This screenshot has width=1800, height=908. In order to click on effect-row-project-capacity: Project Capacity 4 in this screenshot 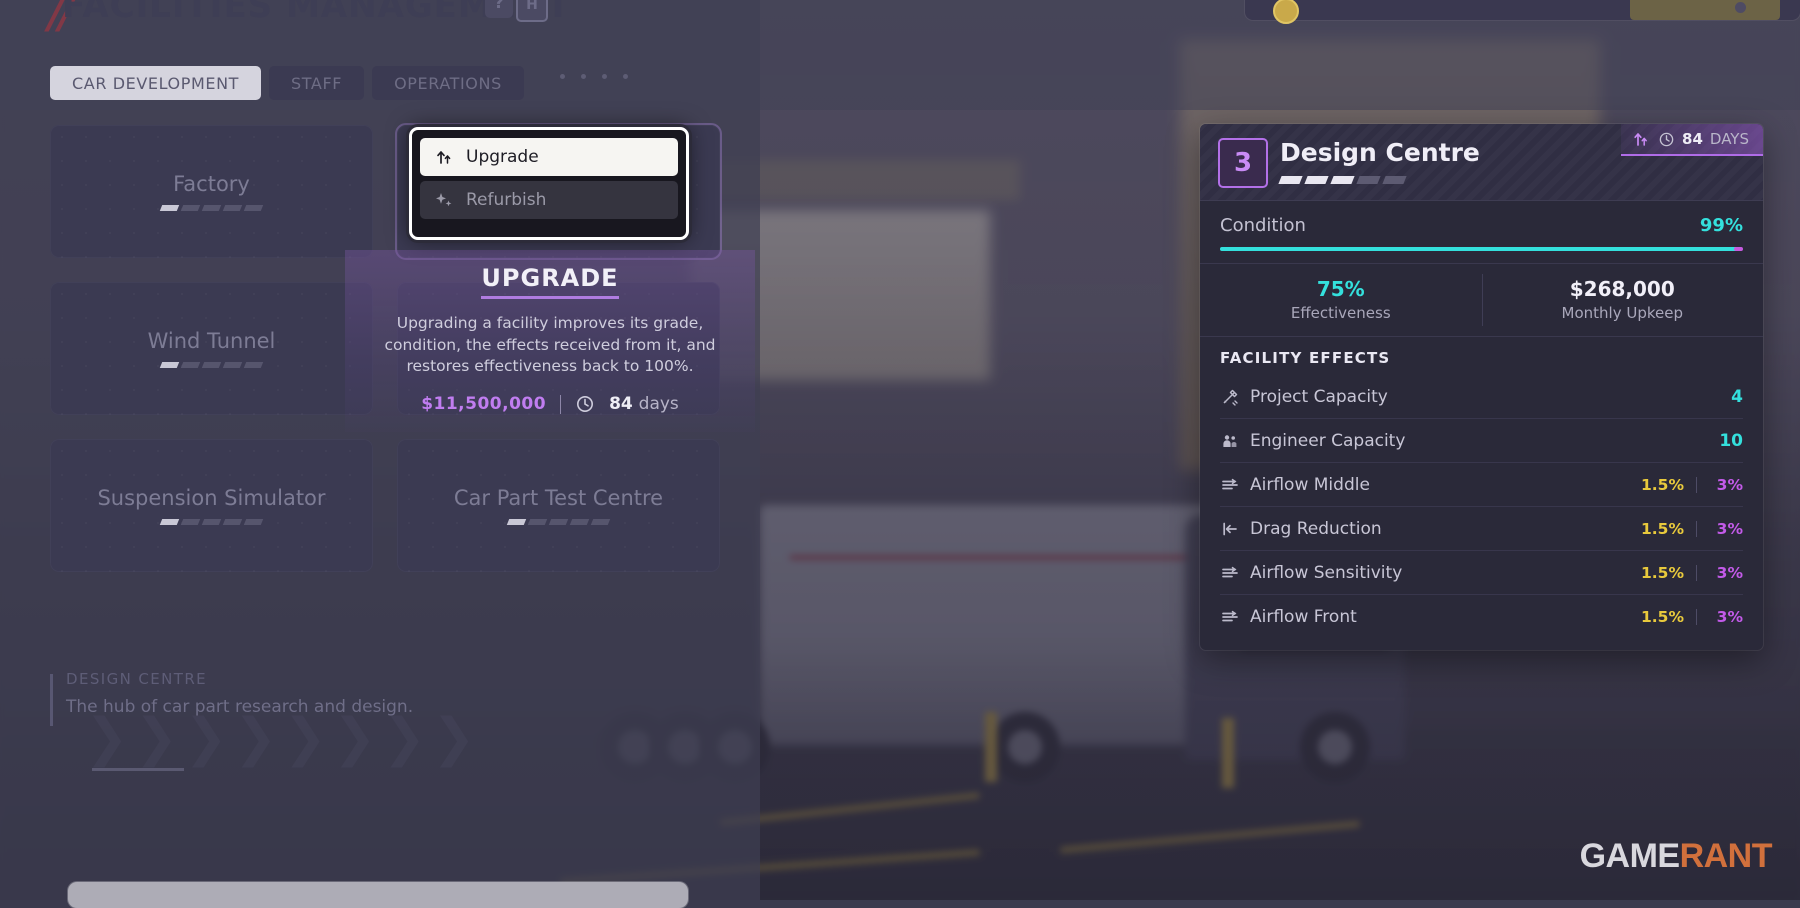, I will do `click(1481, 396)`.